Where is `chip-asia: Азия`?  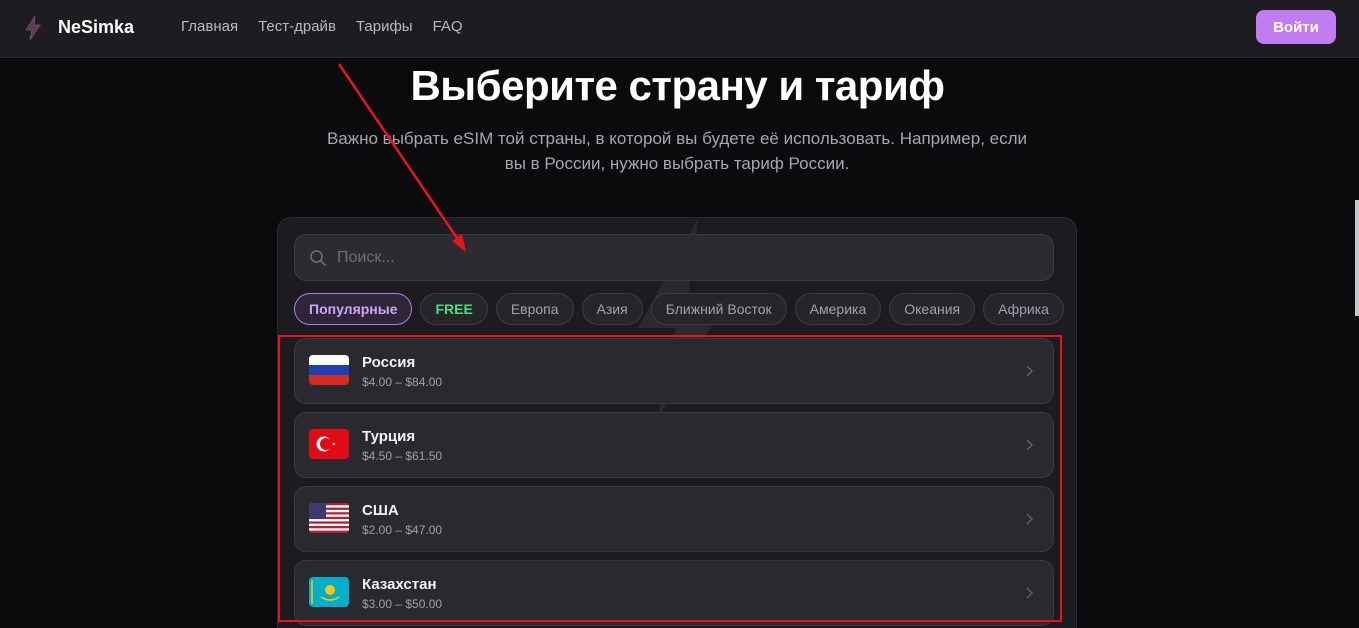
chip-asia: Азия is located at coordinates (612, 309).